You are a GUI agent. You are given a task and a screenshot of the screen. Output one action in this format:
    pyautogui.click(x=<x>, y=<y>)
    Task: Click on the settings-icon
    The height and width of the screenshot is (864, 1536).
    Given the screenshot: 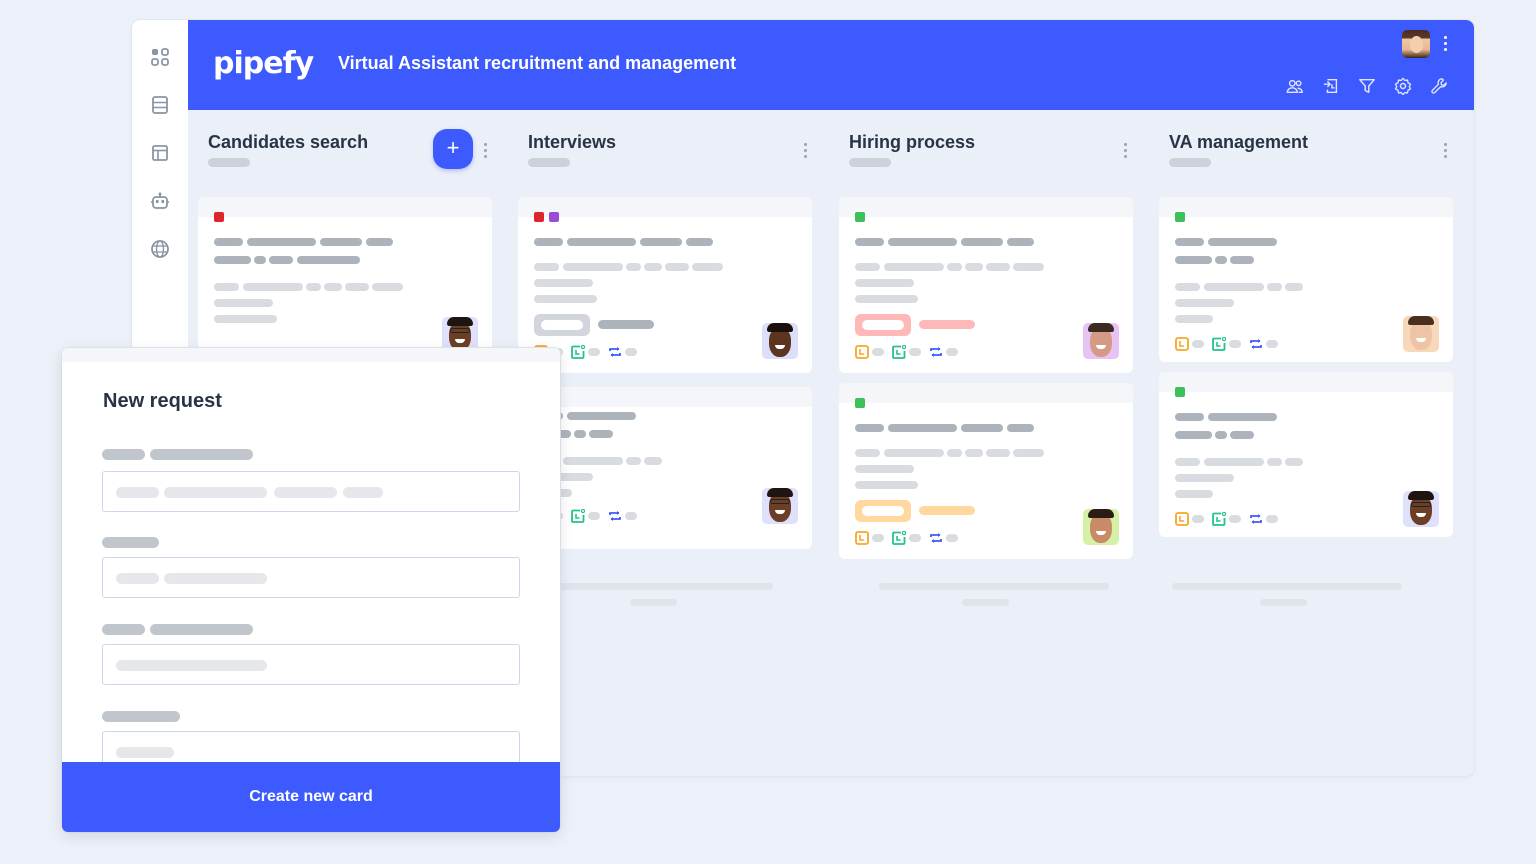 What is the action you would take?
    pyautogui.click(x=1403, y=86)
    